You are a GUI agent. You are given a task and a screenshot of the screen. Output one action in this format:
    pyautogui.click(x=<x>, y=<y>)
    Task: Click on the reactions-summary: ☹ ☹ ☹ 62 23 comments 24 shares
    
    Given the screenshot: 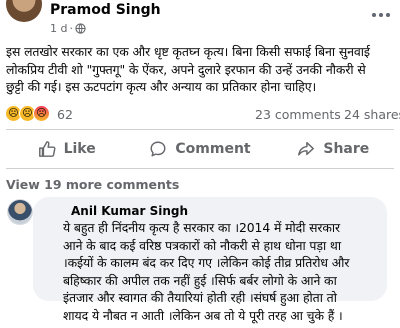 What is the action you would take?
    pyautogui.click(x=200, y=114)
    